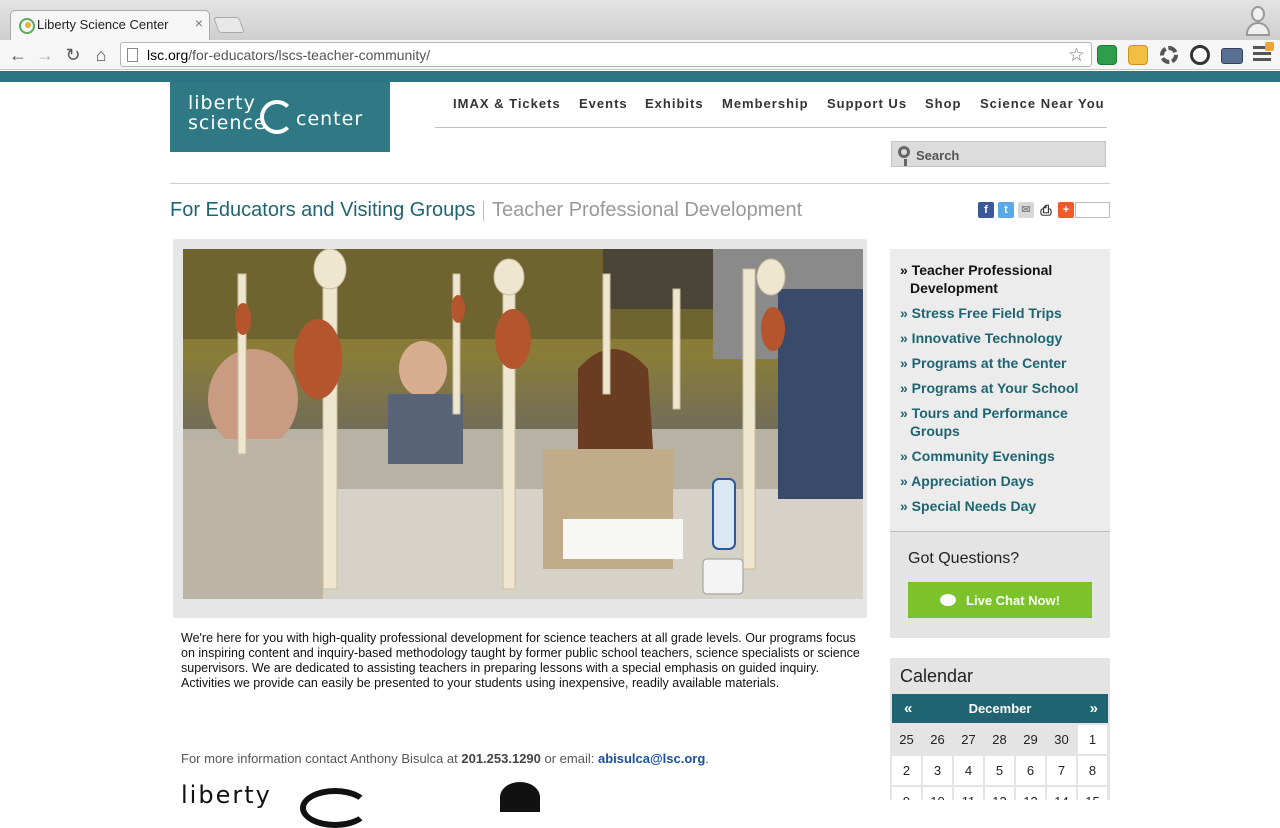 The height and width of the screenshot is (828, 1280). What do you see at coordinates (1000, 422) in the screenshot?
I see `sidebar-item-tours-and-performance-groups: » Tours and Performance Groups` at bounding box center [1000, 422].